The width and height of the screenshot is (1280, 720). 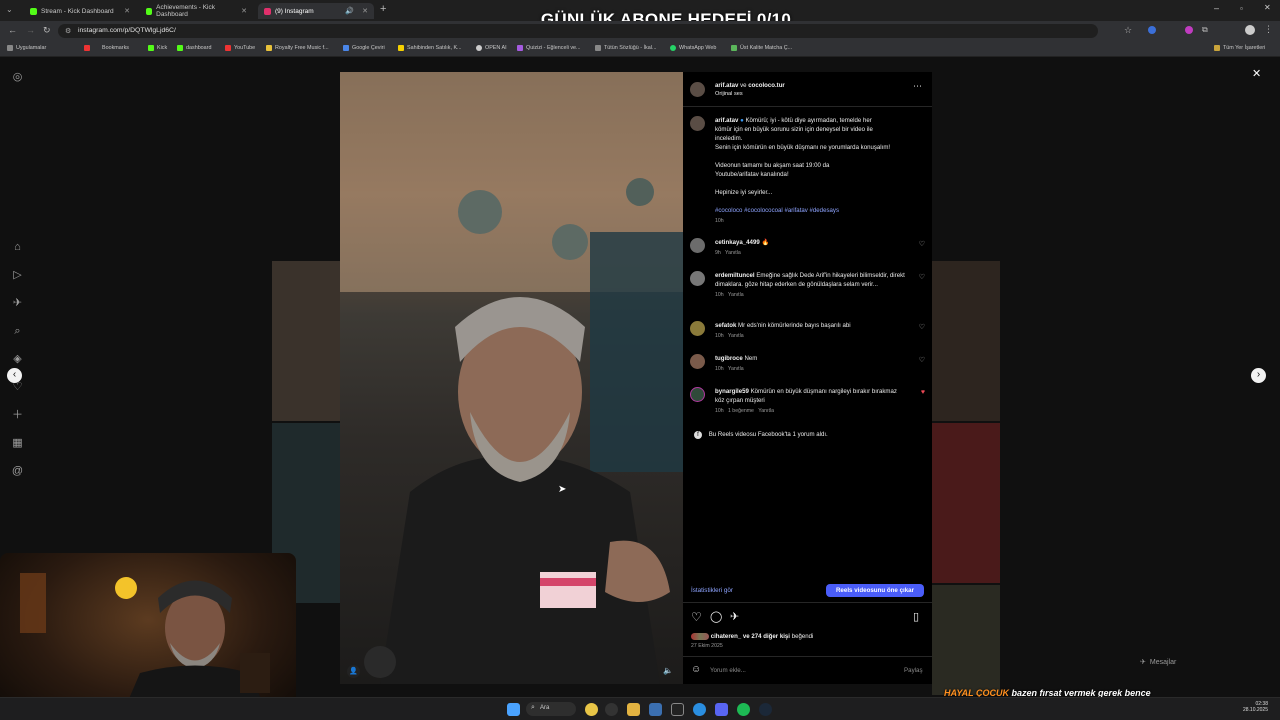 What do you see at coordinates (697, 123) in the screenshot?
I see `caption-avatar` at bounding box center [697, 123].